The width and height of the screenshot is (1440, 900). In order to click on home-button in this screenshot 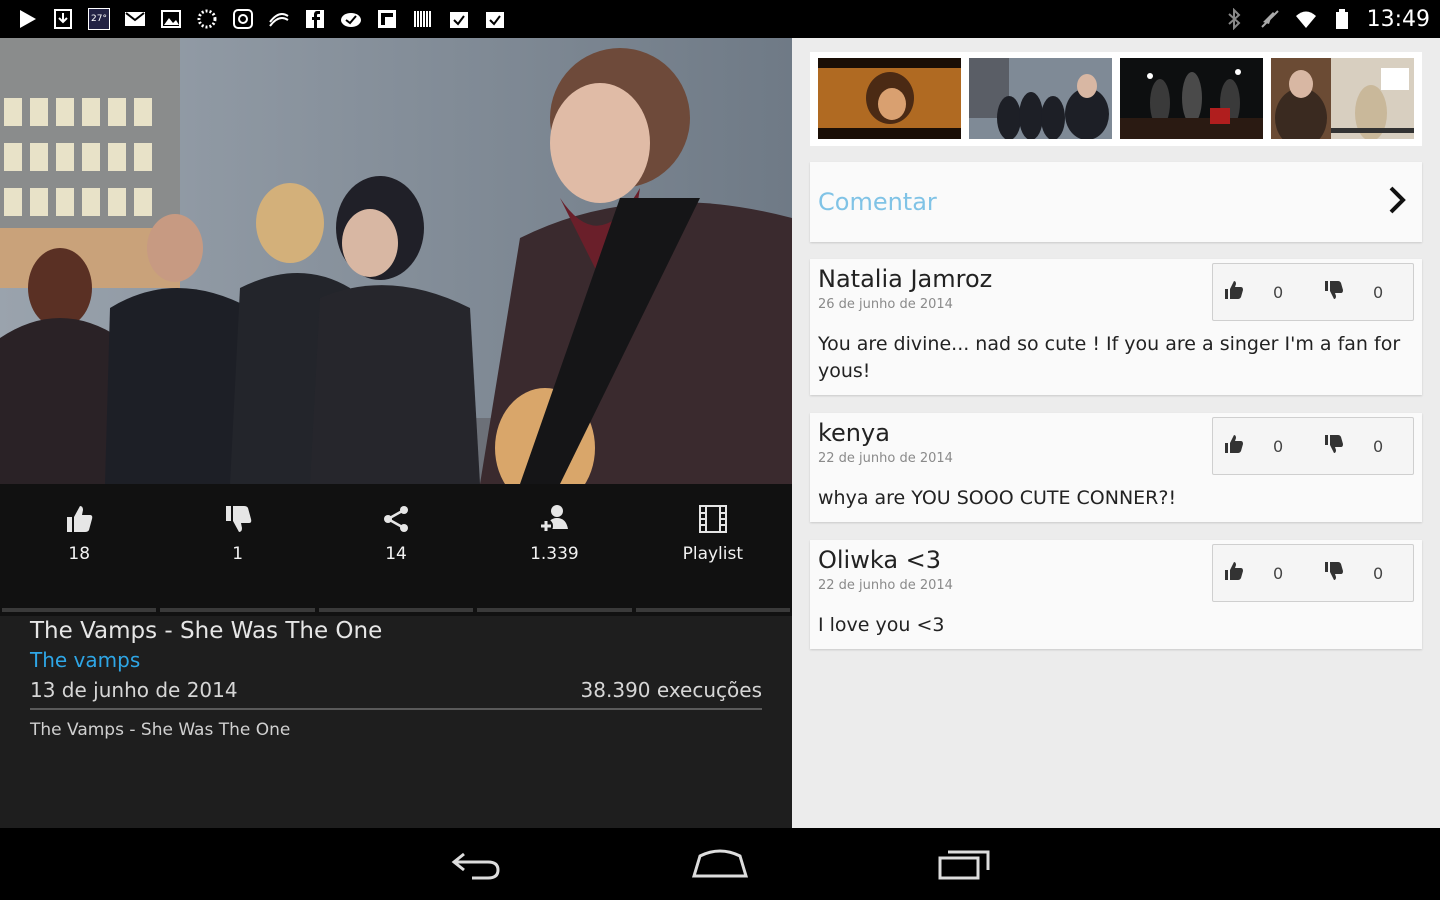, I will do `click(720, 864)`.